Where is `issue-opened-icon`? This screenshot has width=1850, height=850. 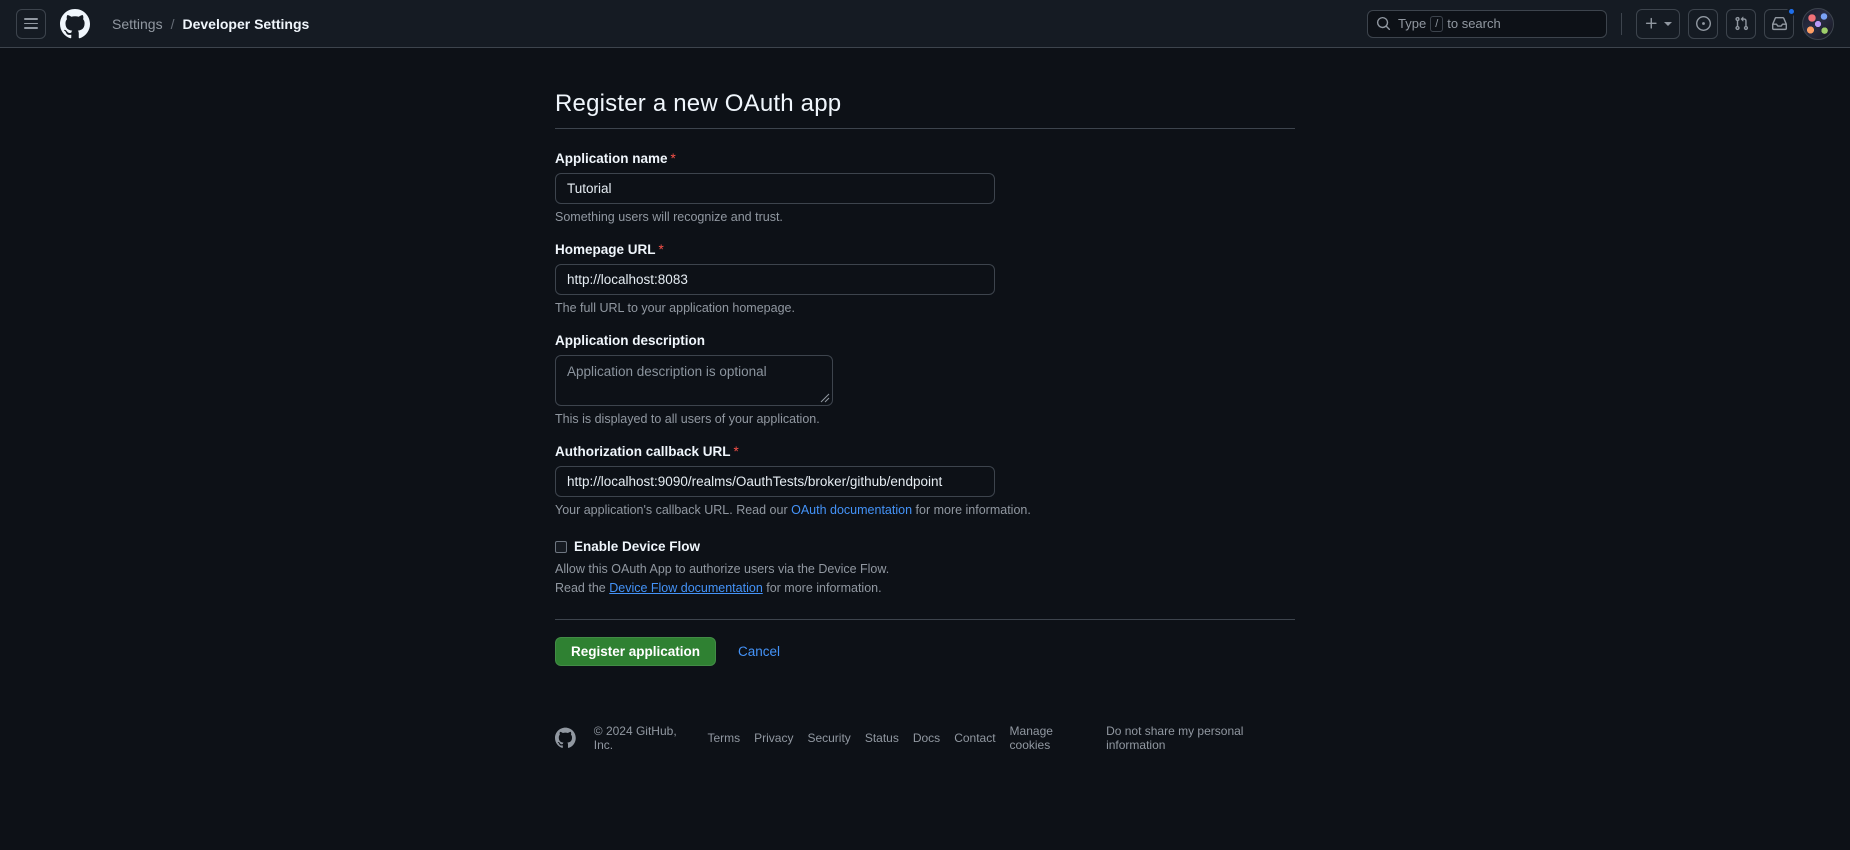 issue-opened-icon is located at coordinates (1703, 23).